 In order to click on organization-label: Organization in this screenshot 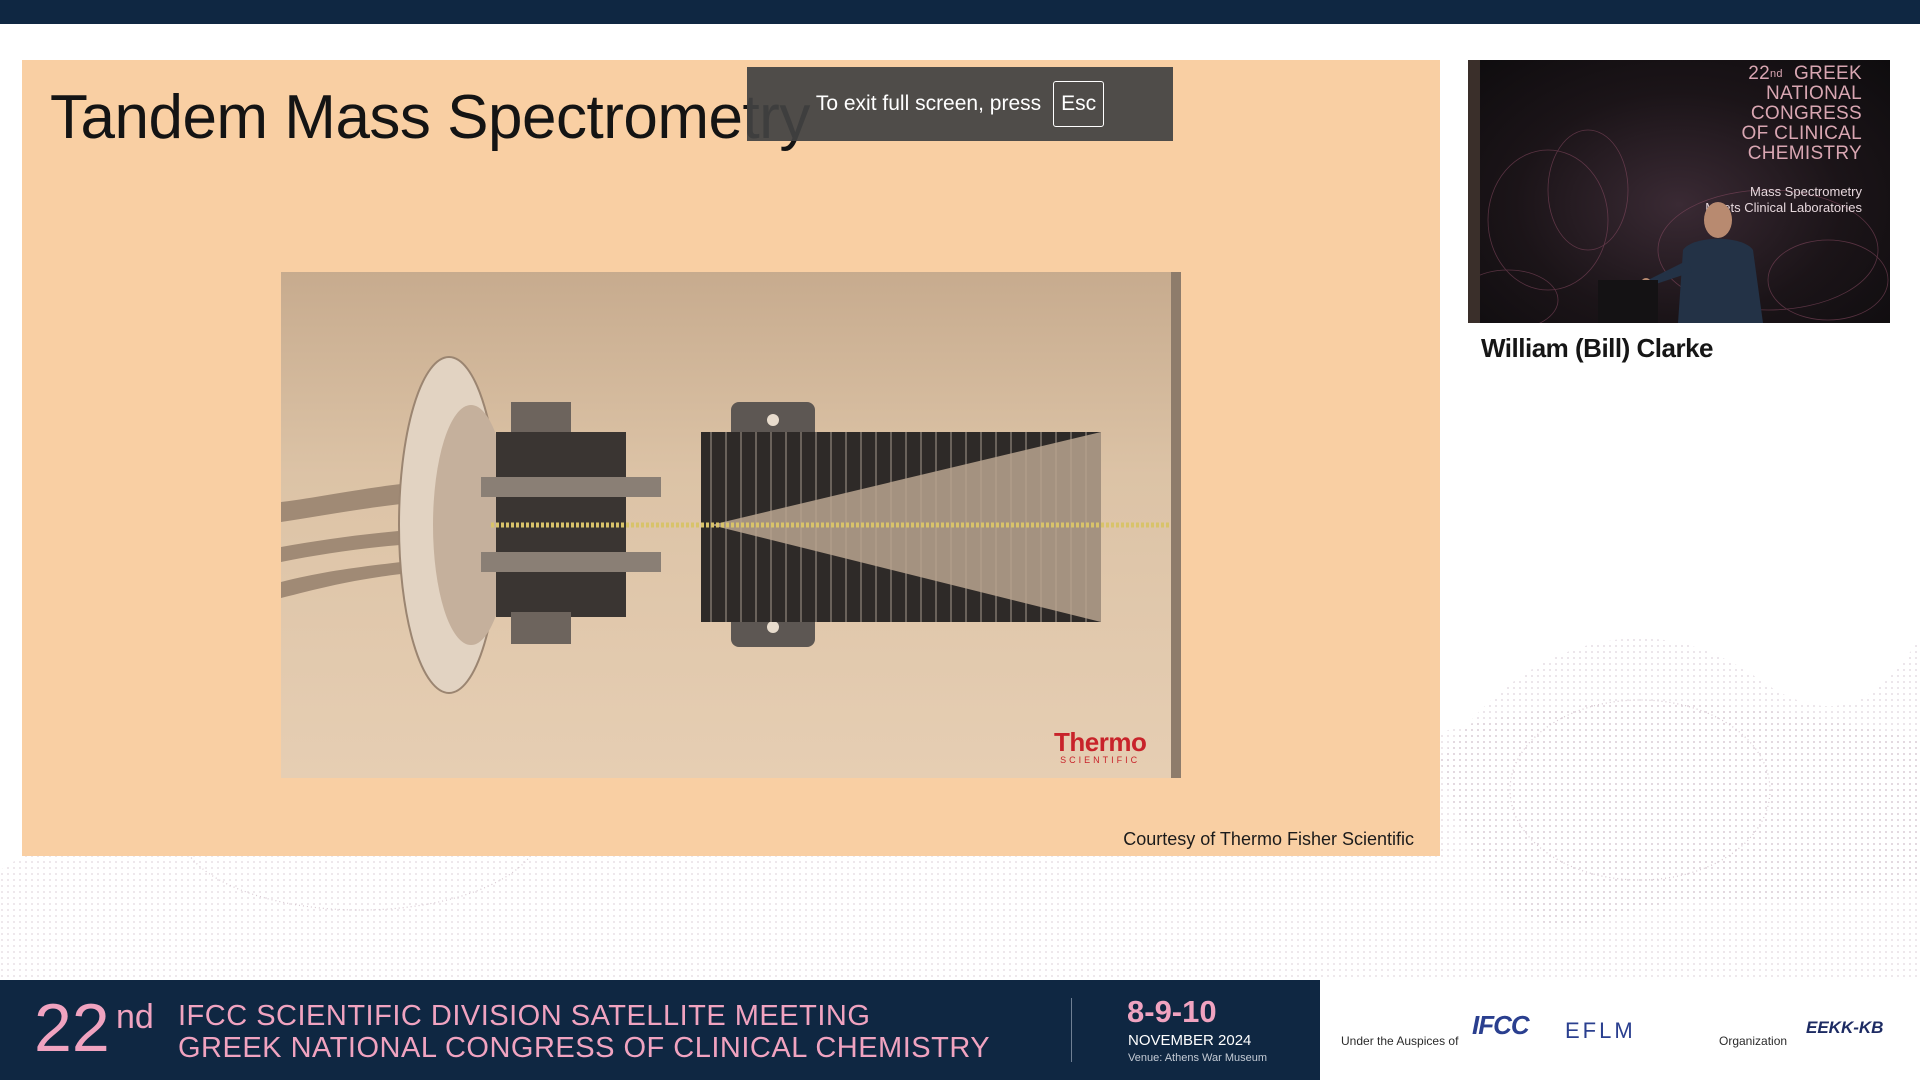, I will do `click(1753, 1041)`.